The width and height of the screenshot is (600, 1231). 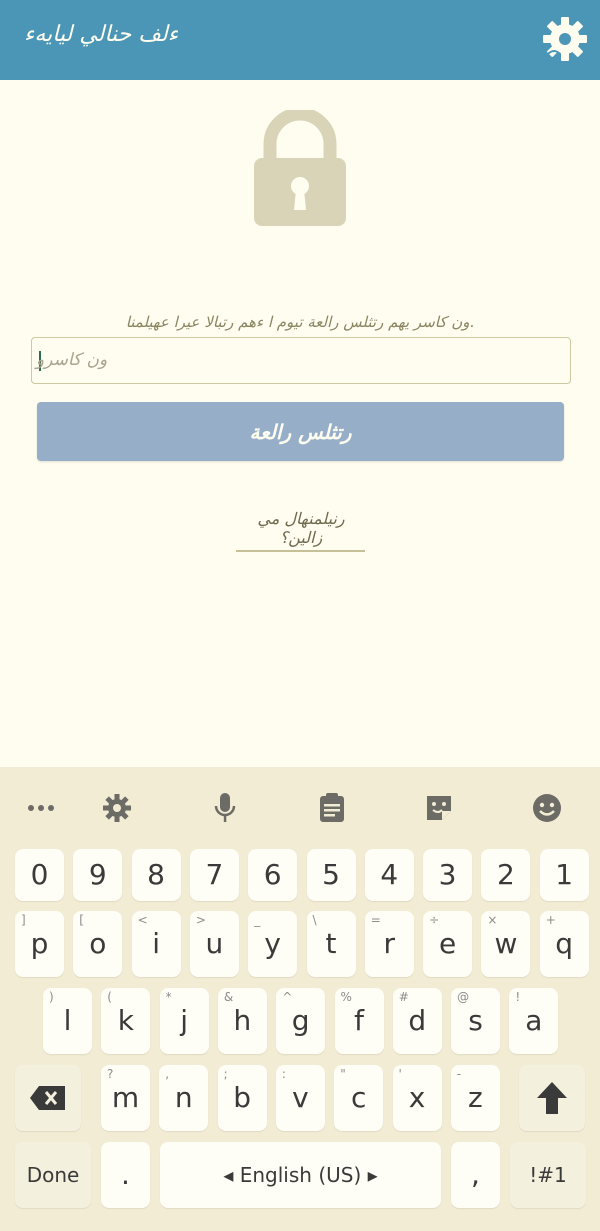 I want to click on key-f: % f, so click(x=359, y=1021).